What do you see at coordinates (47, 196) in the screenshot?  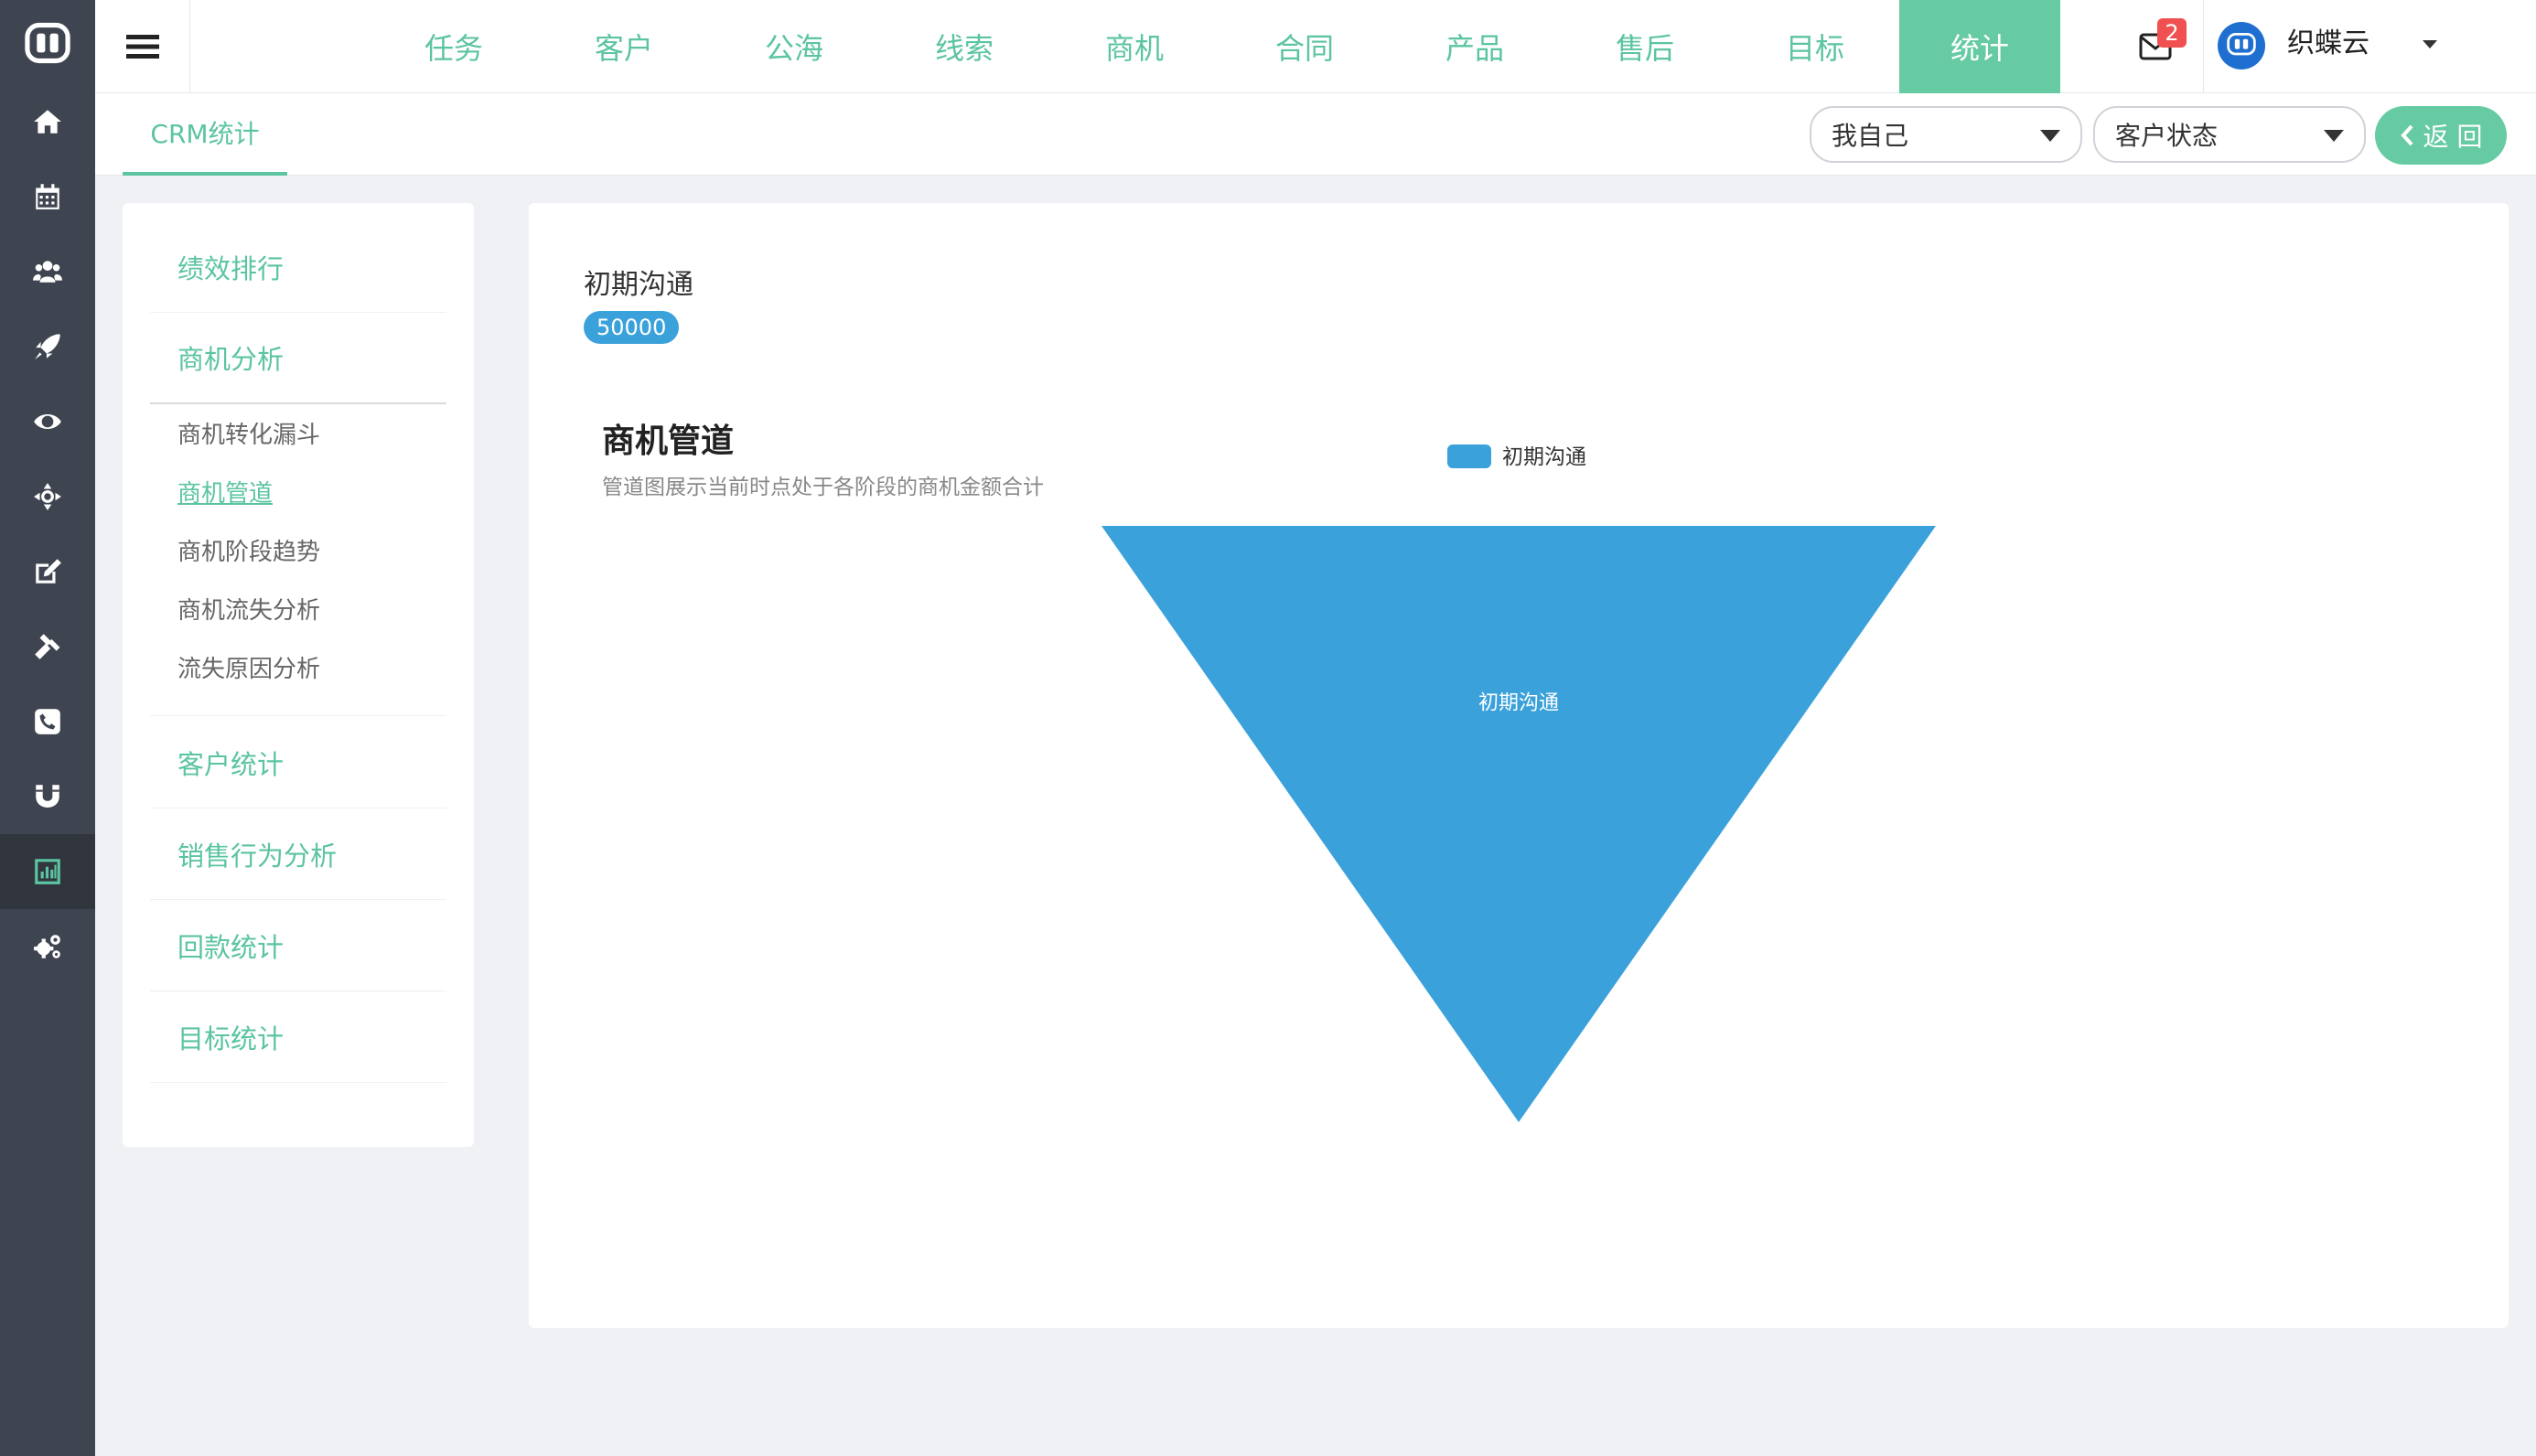 I see `calendar-icon` at bounding box center [47, 196].